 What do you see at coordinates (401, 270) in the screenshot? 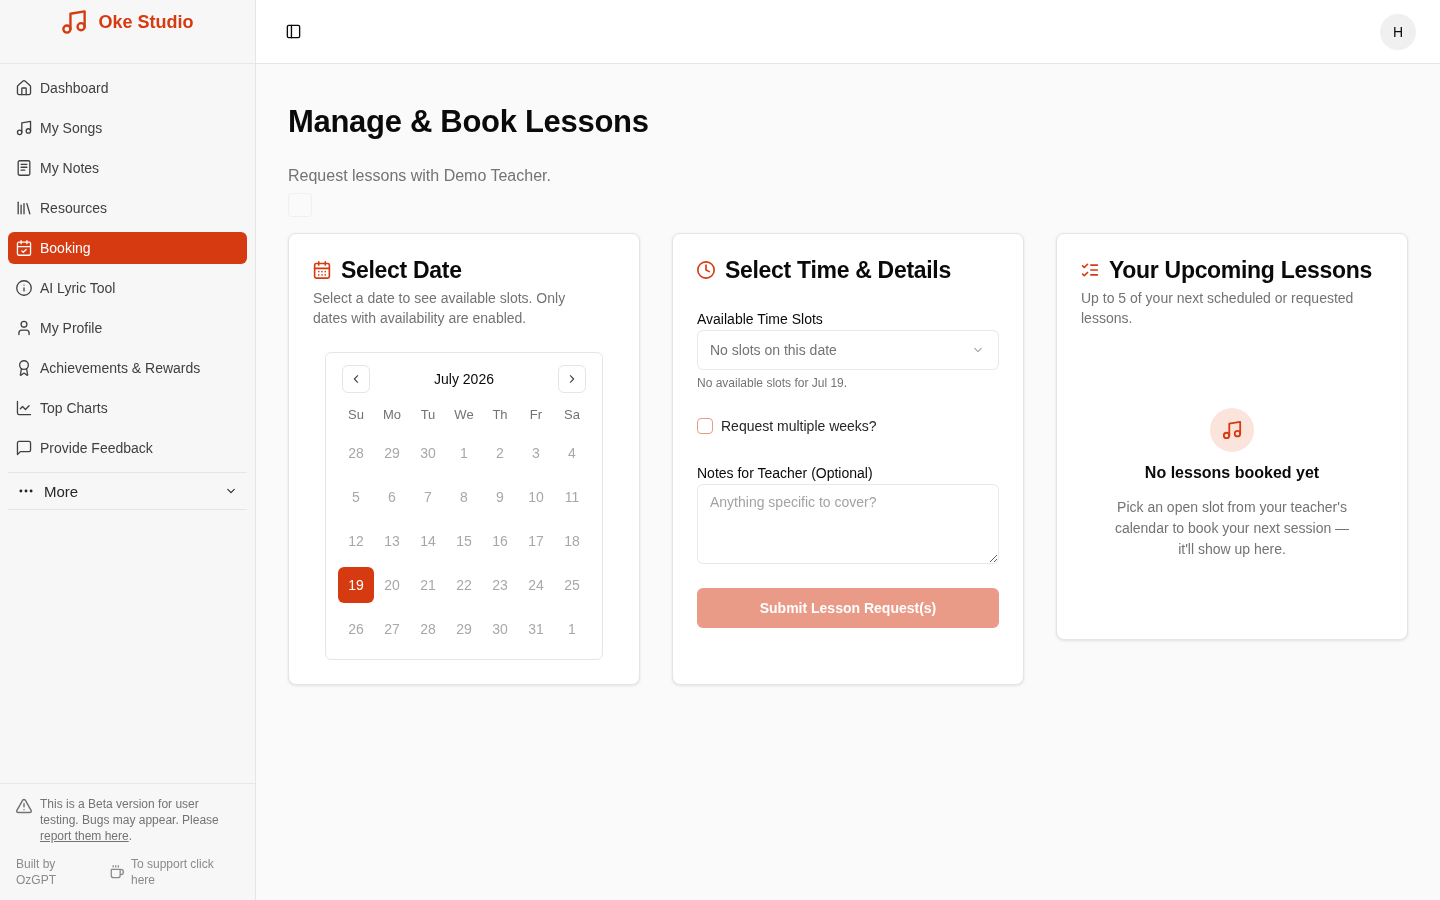
I see `card-title: Select Date` at bounding box center [401, 270].